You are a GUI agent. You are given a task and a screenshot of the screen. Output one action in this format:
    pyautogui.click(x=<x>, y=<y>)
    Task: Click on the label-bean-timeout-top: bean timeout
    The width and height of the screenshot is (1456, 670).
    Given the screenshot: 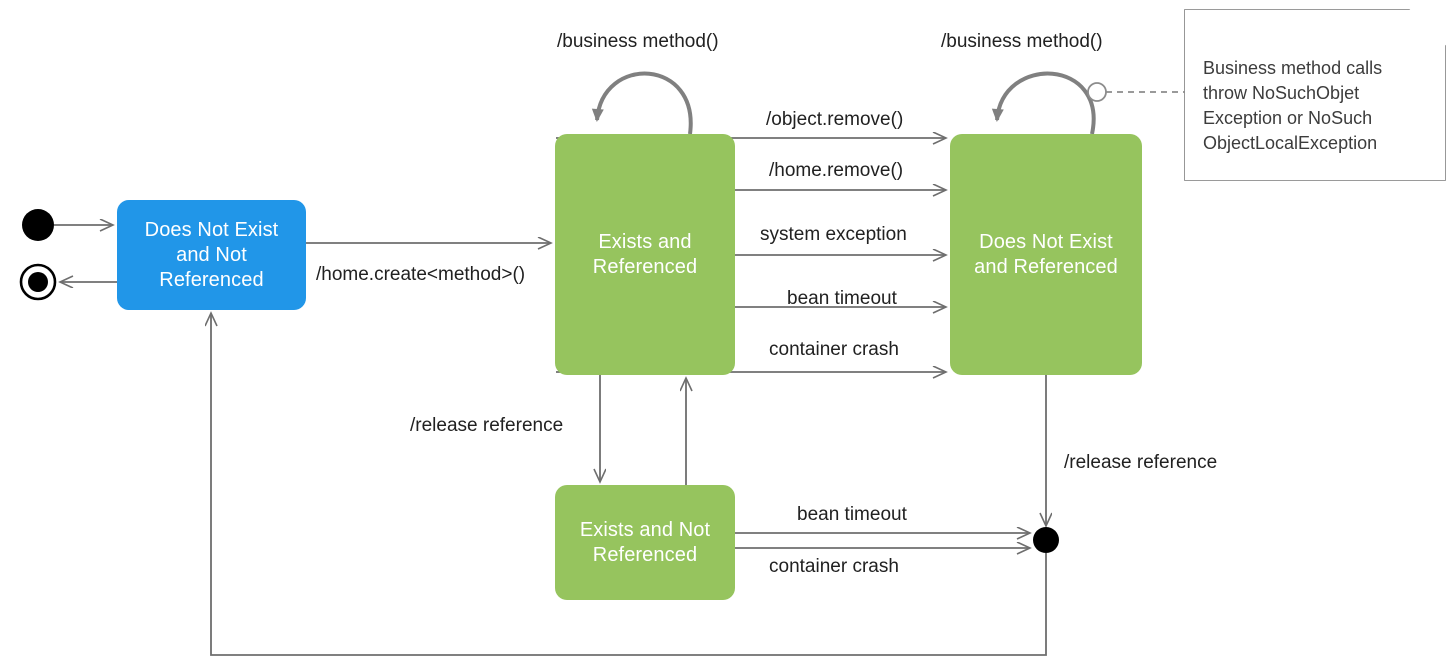 What is the action you would take?
    pyautogui.click(x=842, y=298)
    